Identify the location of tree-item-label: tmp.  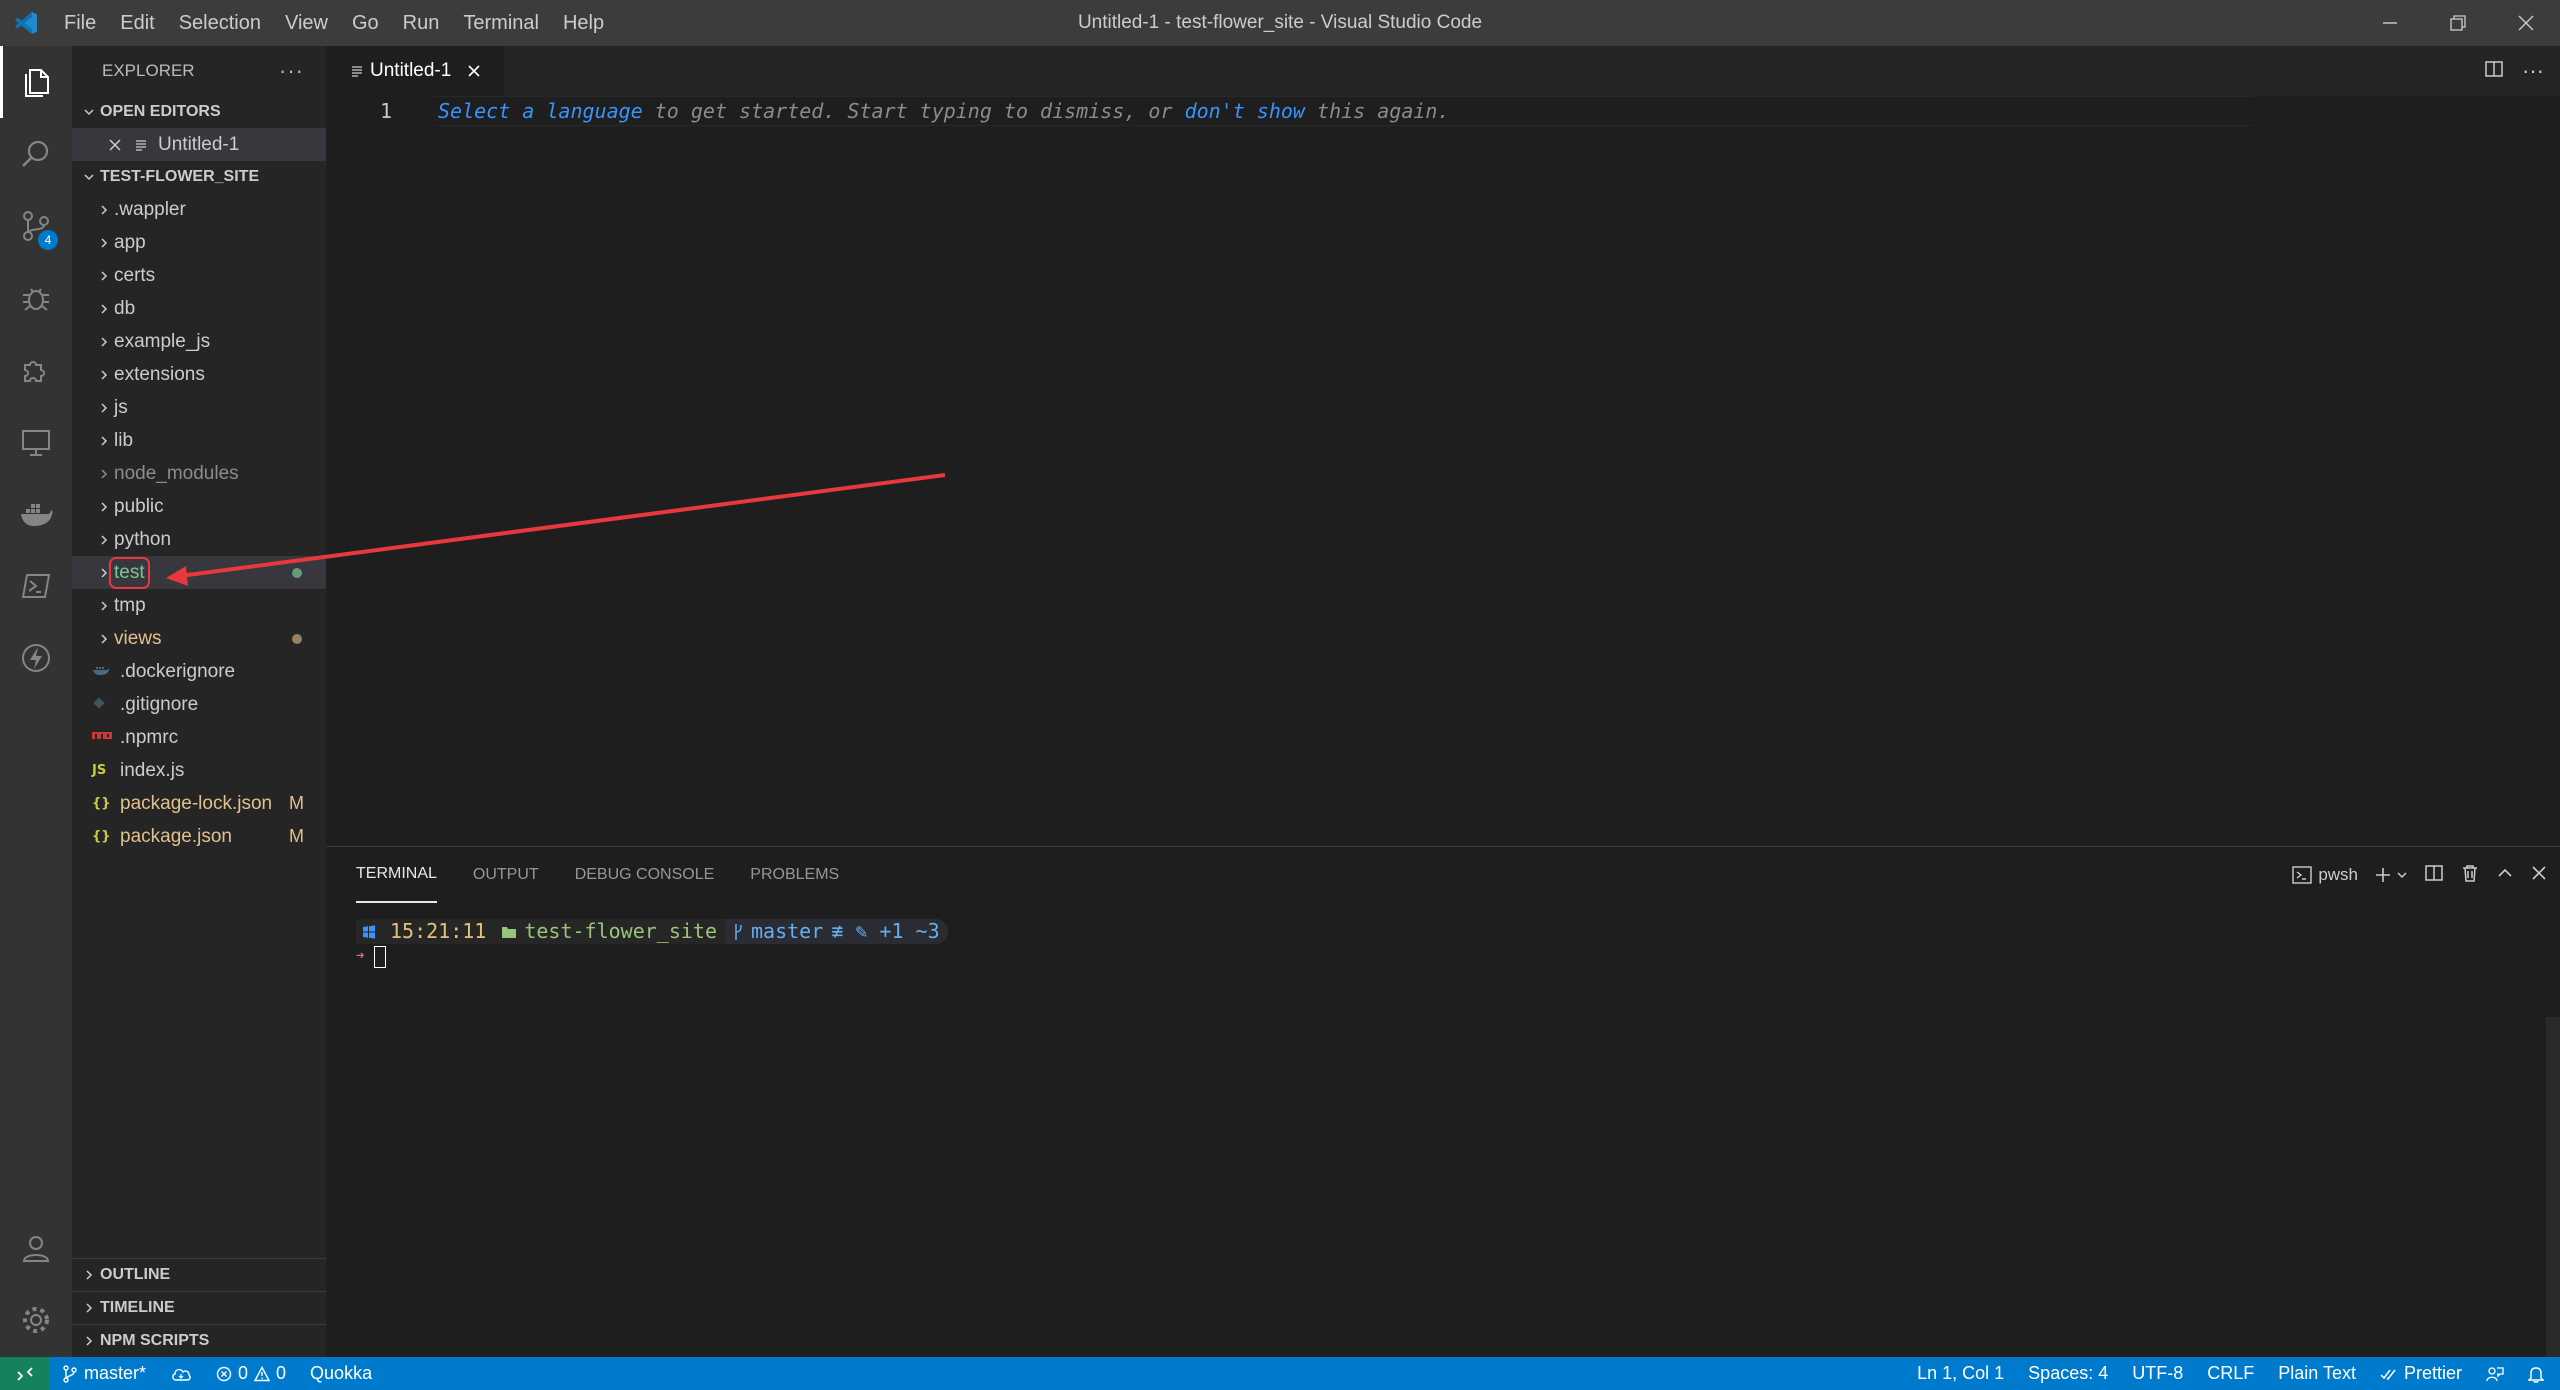
(130, 605).